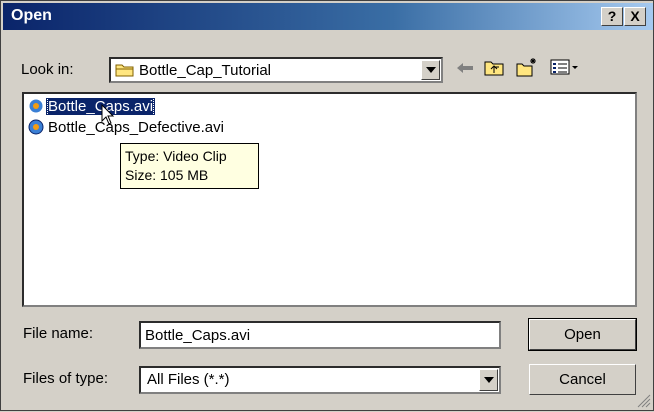 The height and width of the screenshot is (412, 654). I want to click on back-arrow-icon, so click(465, 69).